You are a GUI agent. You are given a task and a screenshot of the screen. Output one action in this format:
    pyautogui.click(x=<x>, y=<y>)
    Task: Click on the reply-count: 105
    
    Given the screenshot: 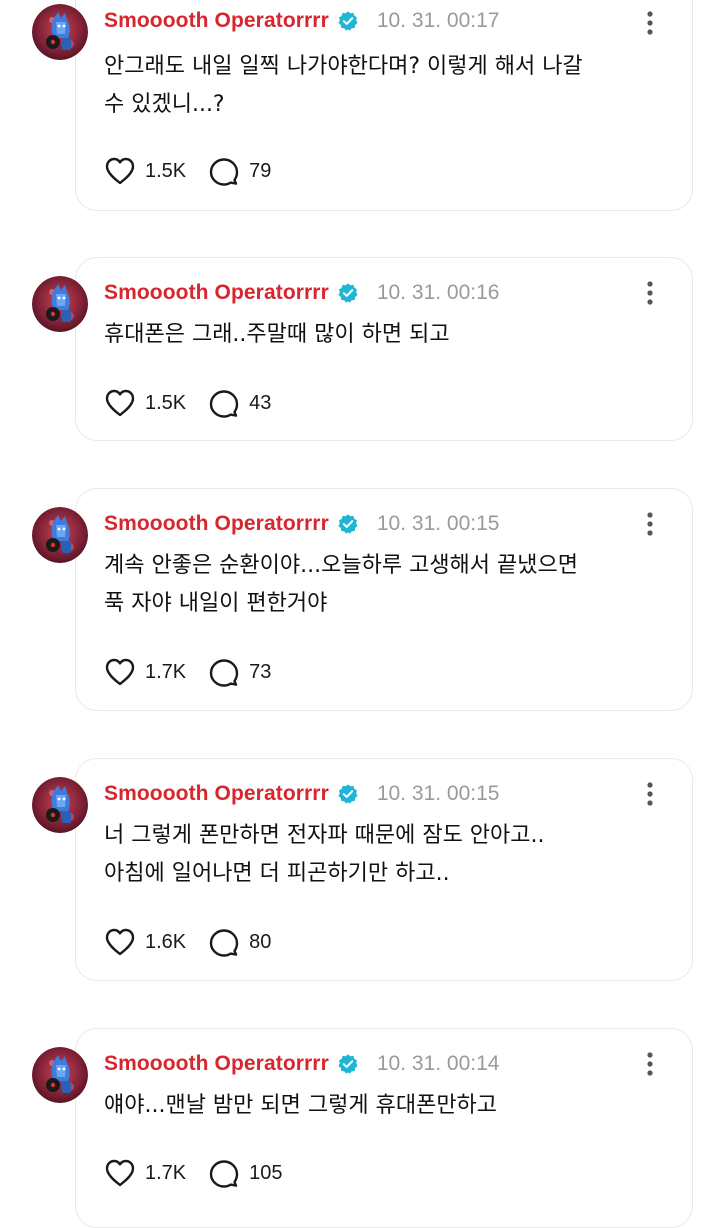 What is the action you would take?
    pyautogui.click(x=266, y=1172)
    